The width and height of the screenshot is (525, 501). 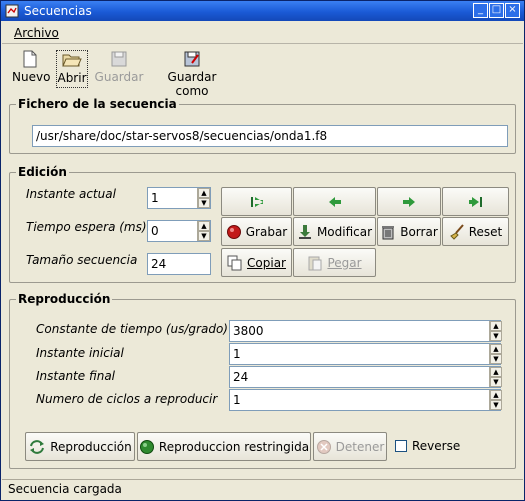 What do you see at coordinates (76, 376) in the screenshot?
I see `instante-final-label: Instante final` at bounding box center [76, 376].